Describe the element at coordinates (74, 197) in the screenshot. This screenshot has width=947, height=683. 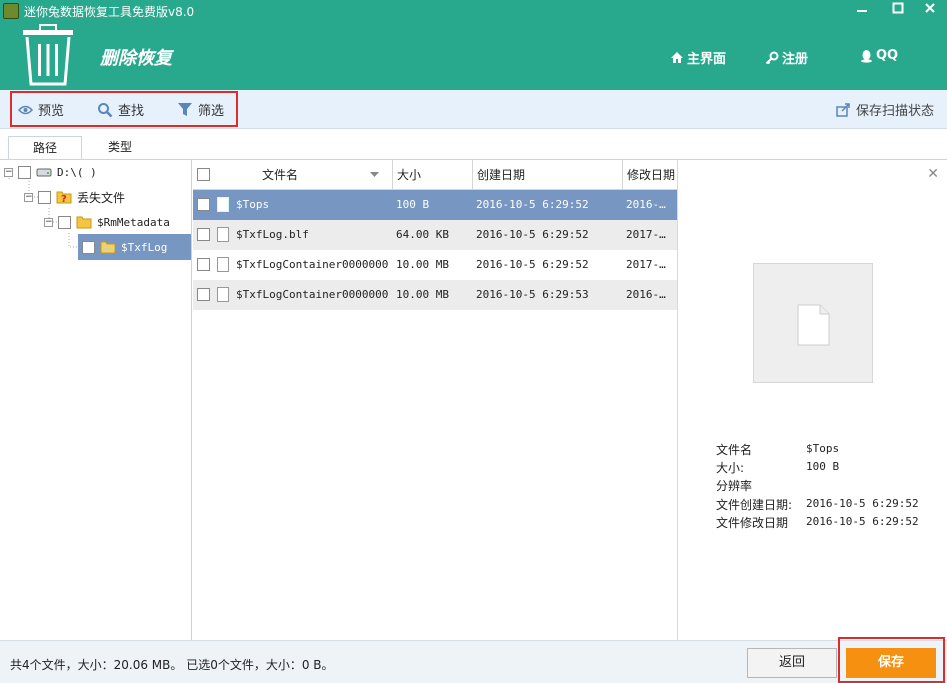
I see `tree-node-lost-files: − ? 丢失文件` at that location.